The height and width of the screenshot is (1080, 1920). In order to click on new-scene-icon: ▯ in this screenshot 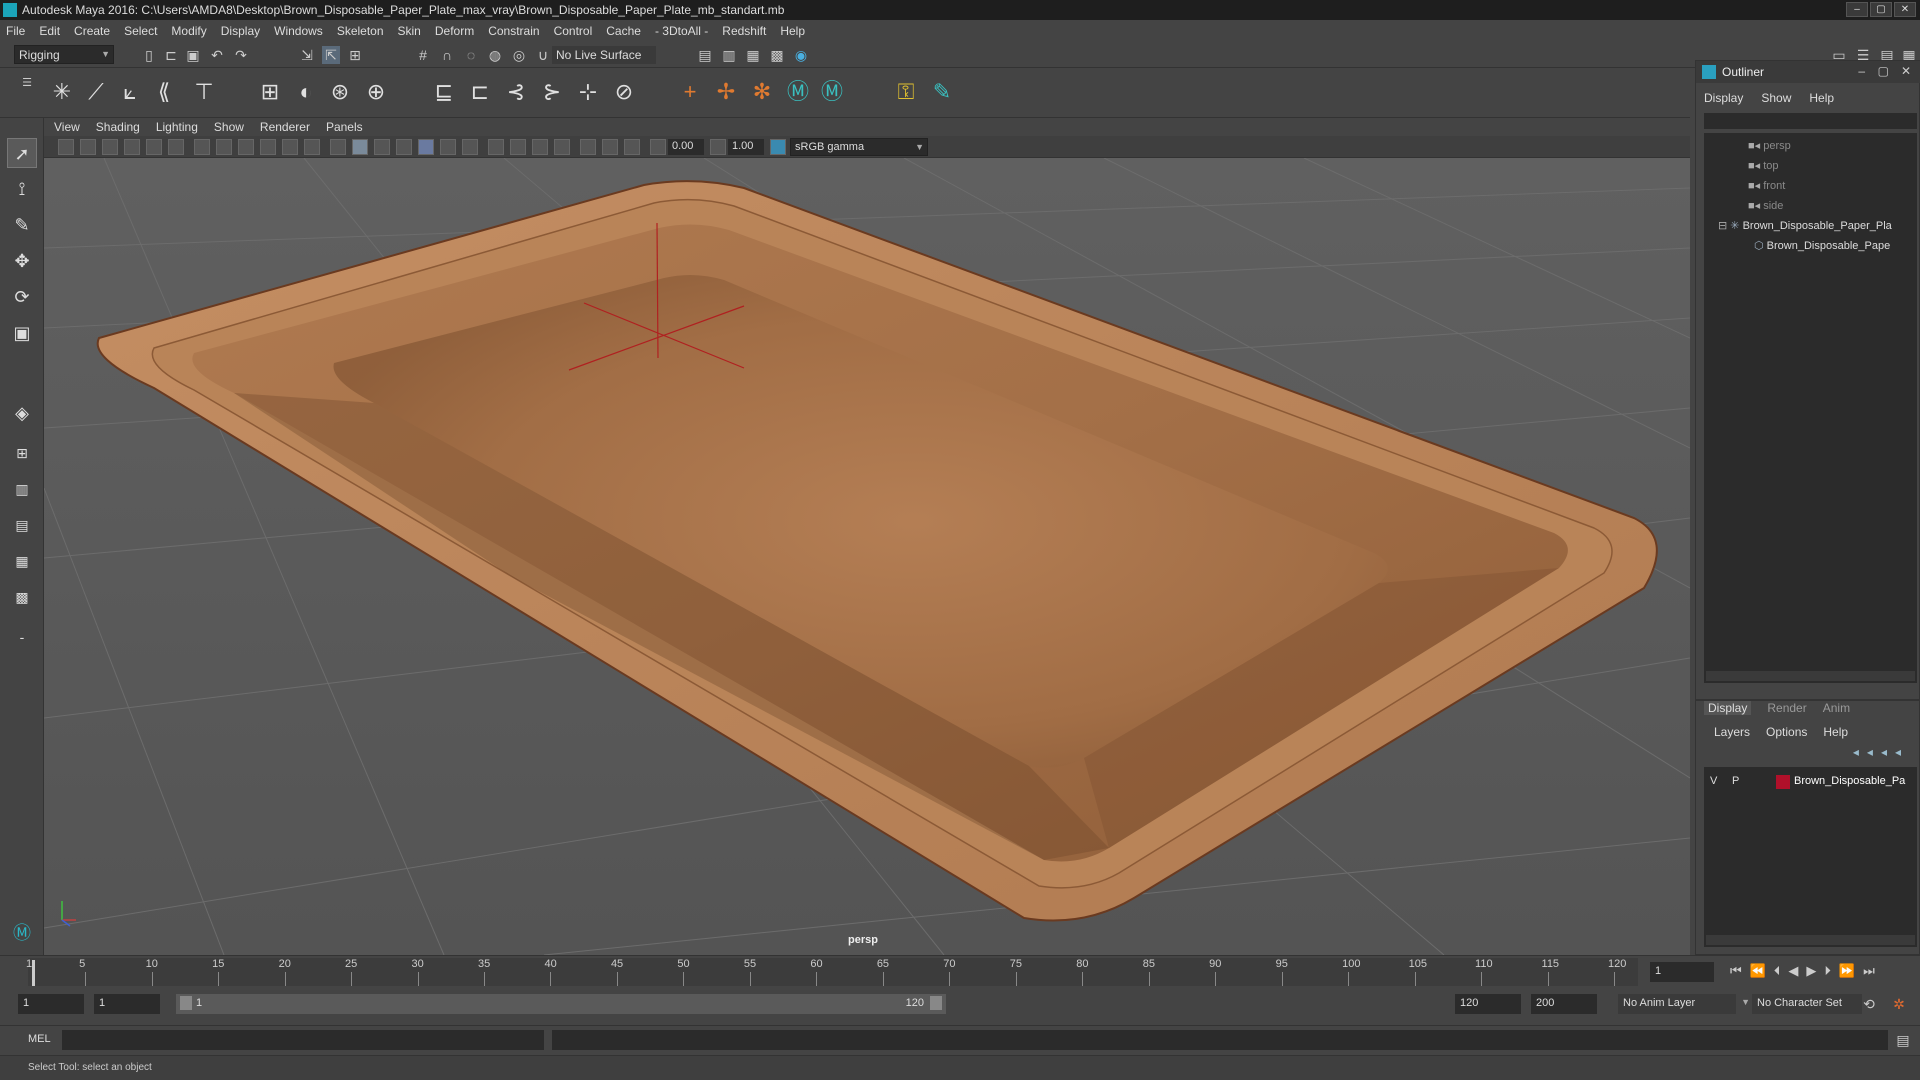, I will do `click(149, 55)`.